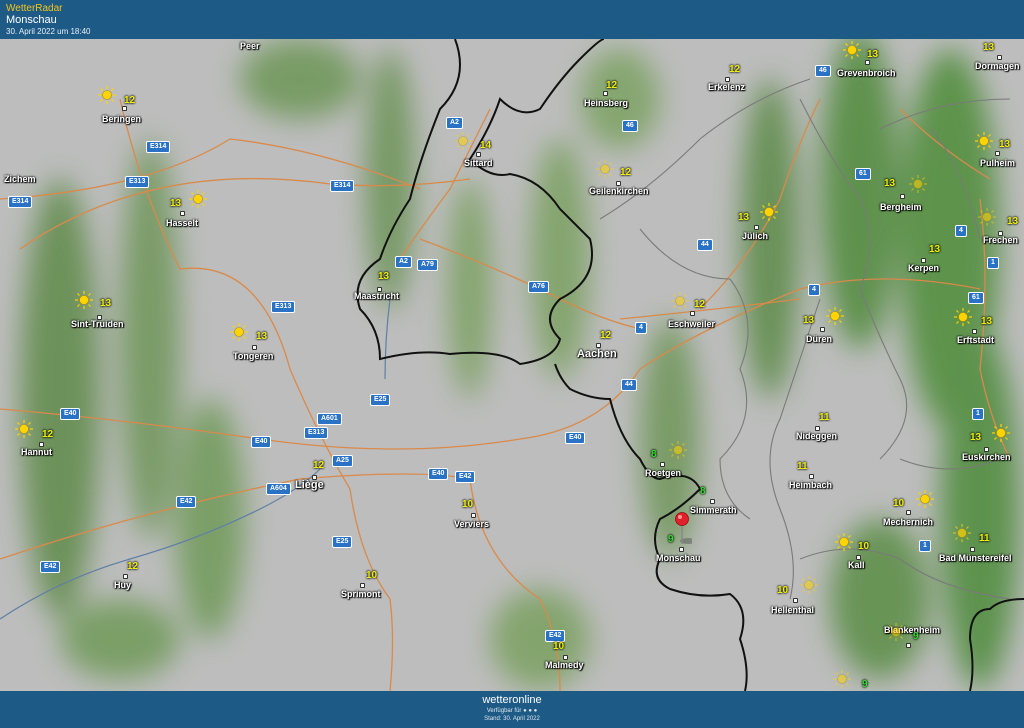  I want to click on city-label: Sprimont, so click(361, 594).